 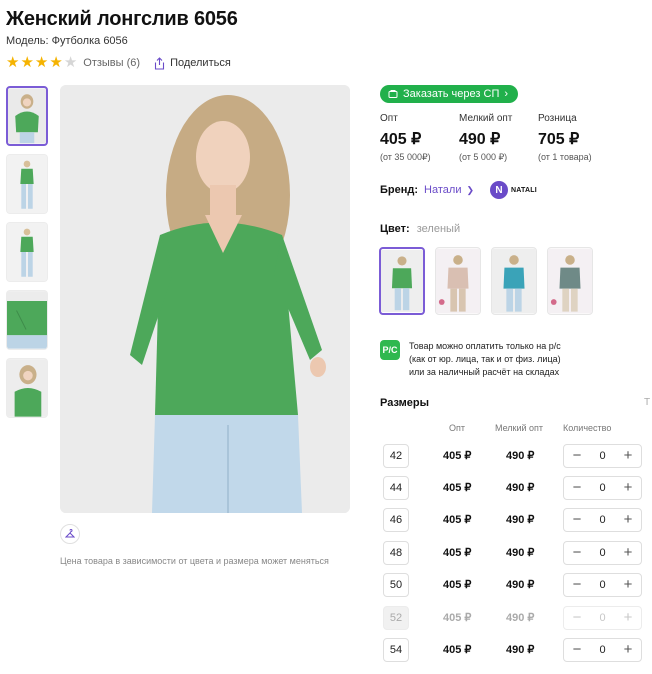 What do you see at coordinates (524, 190) in the screenshot?
I see `brand-logo-text: NATALI` at bounding box center [524, 190].